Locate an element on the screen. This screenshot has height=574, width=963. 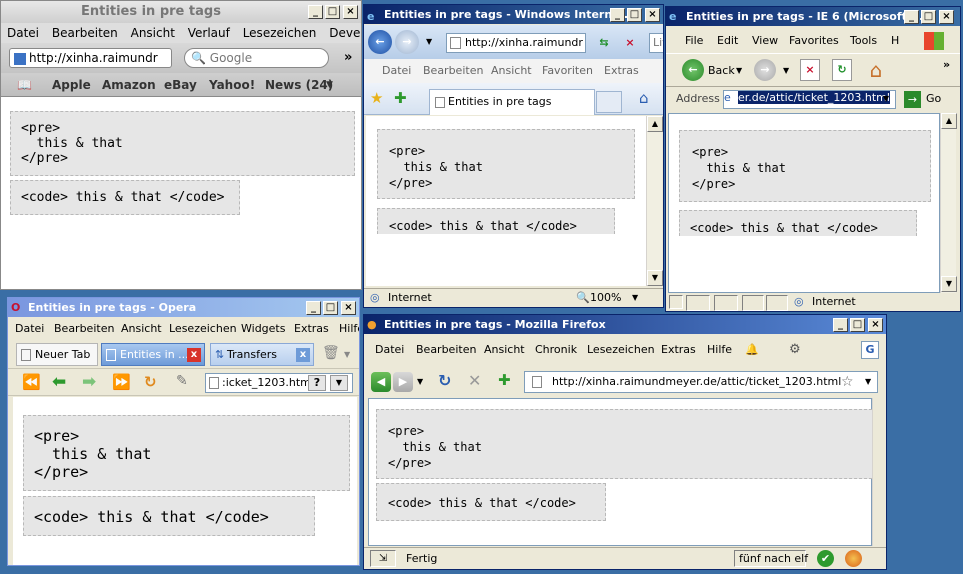
zoom-icon: 🔍 is located at coordinates (583, 298).